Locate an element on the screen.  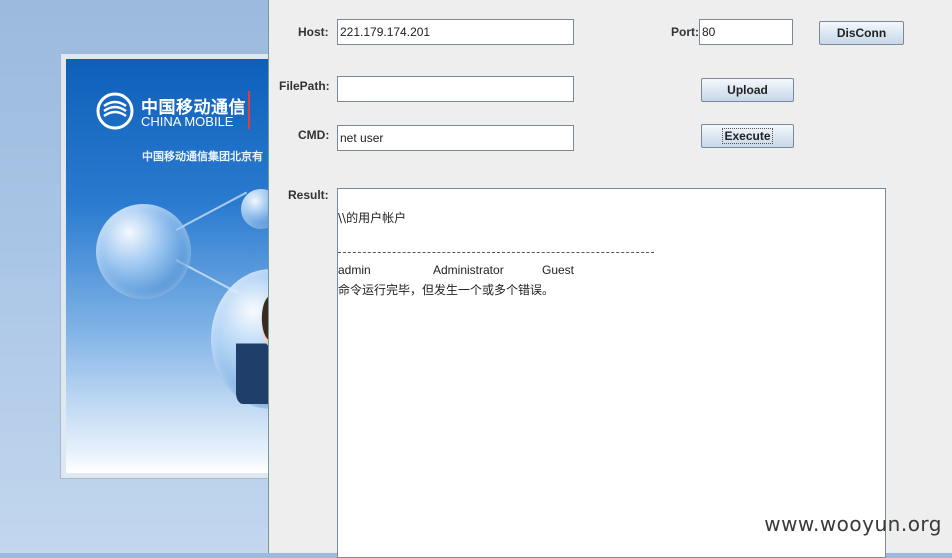
execute-button-label: Execute is located at coordinates (747, 136).